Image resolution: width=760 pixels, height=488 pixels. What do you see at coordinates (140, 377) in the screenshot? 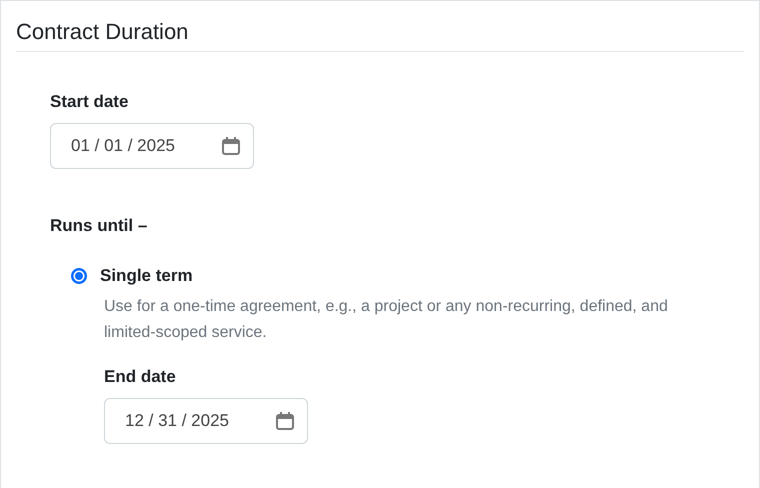
I see `field-label: End date` at bounding box center [140, 377].